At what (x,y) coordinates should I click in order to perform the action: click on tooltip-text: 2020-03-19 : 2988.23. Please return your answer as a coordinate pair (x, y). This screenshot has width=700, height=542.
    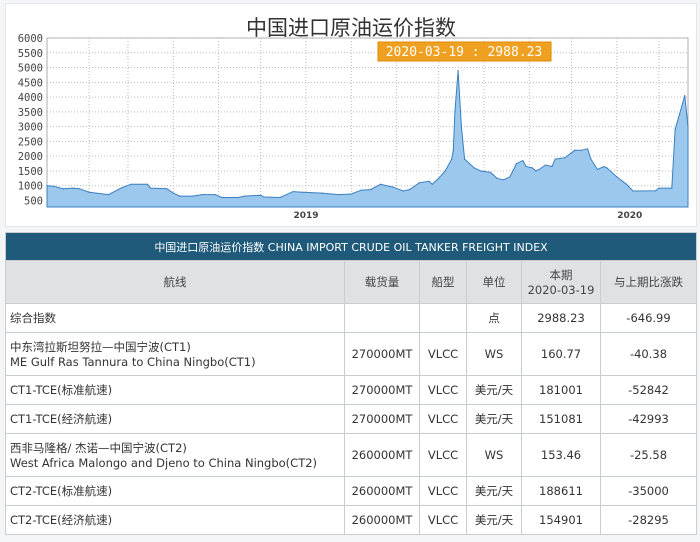
    Looking at the image, I should click on (464, 52).